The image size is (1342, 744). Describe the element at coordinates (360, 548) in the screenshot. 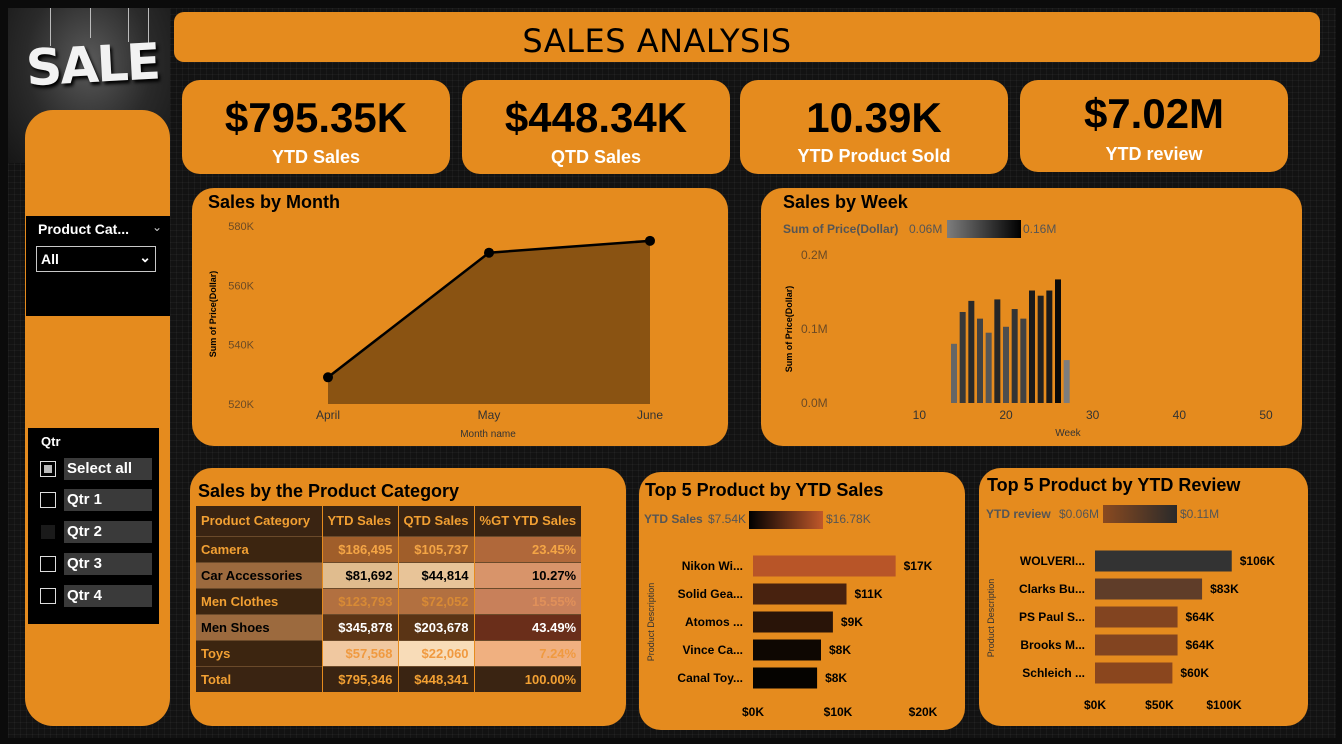

I see `cell-ytd: $186,495` at that location.